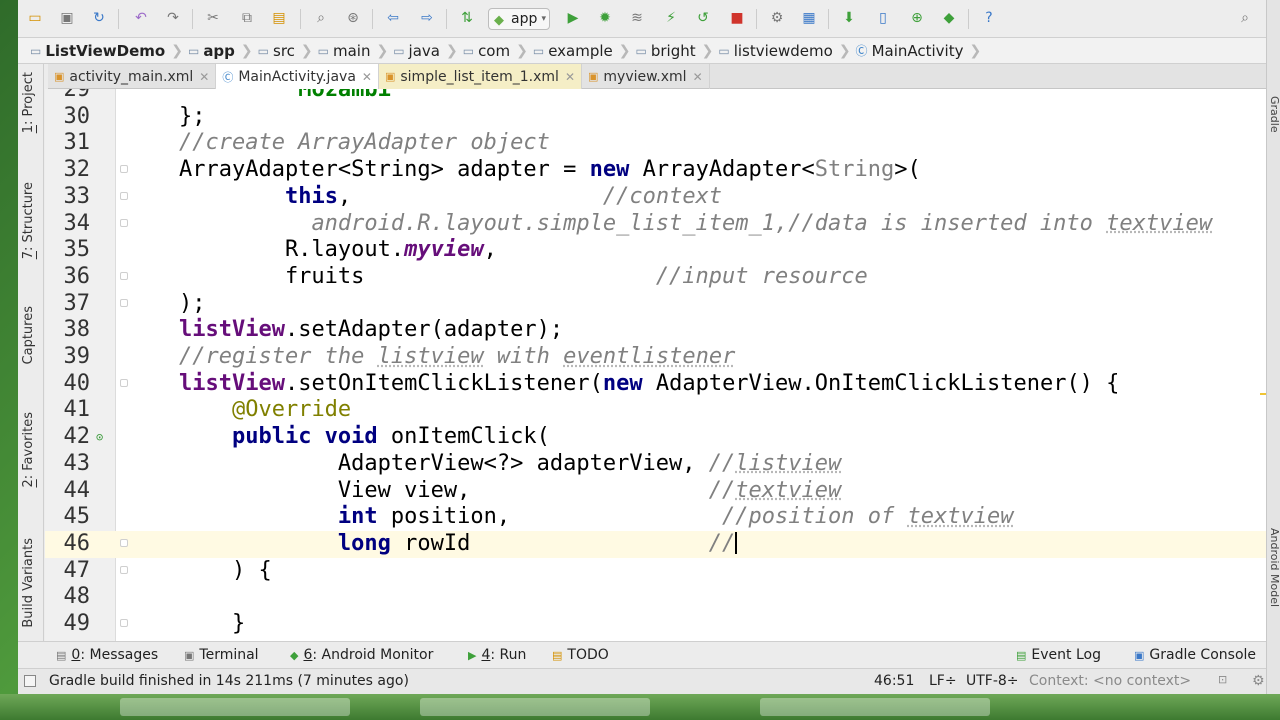  I want to click on device-monitor-icon: ⊕, so click(917, 18).